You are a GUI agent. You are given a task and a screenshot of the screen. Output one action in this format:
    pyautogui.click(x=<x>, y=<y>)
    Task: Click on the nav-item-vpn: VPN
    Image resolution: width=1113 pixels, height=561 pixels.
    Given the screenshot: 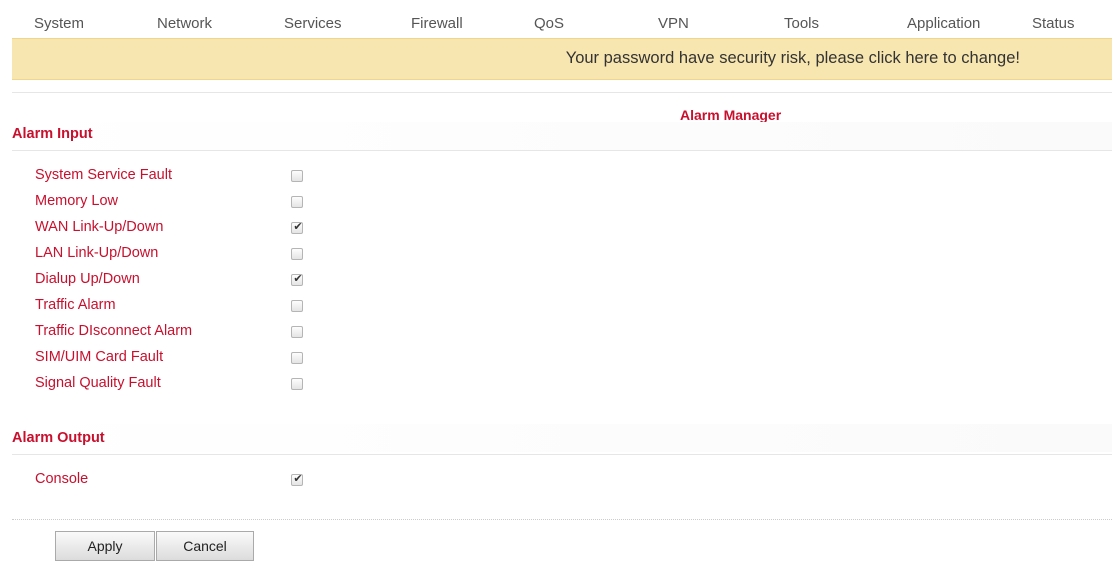 What is the action you would take?
    pyautogui.click(x=673, y=23)
    